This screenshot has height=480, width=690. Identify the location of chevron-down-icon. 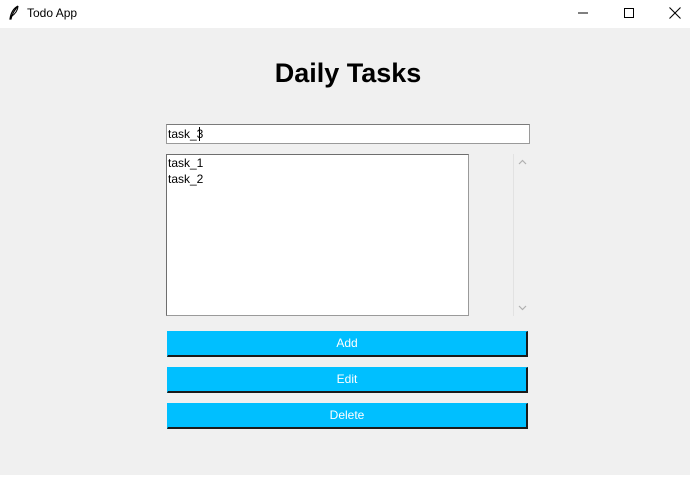
(522, 308).